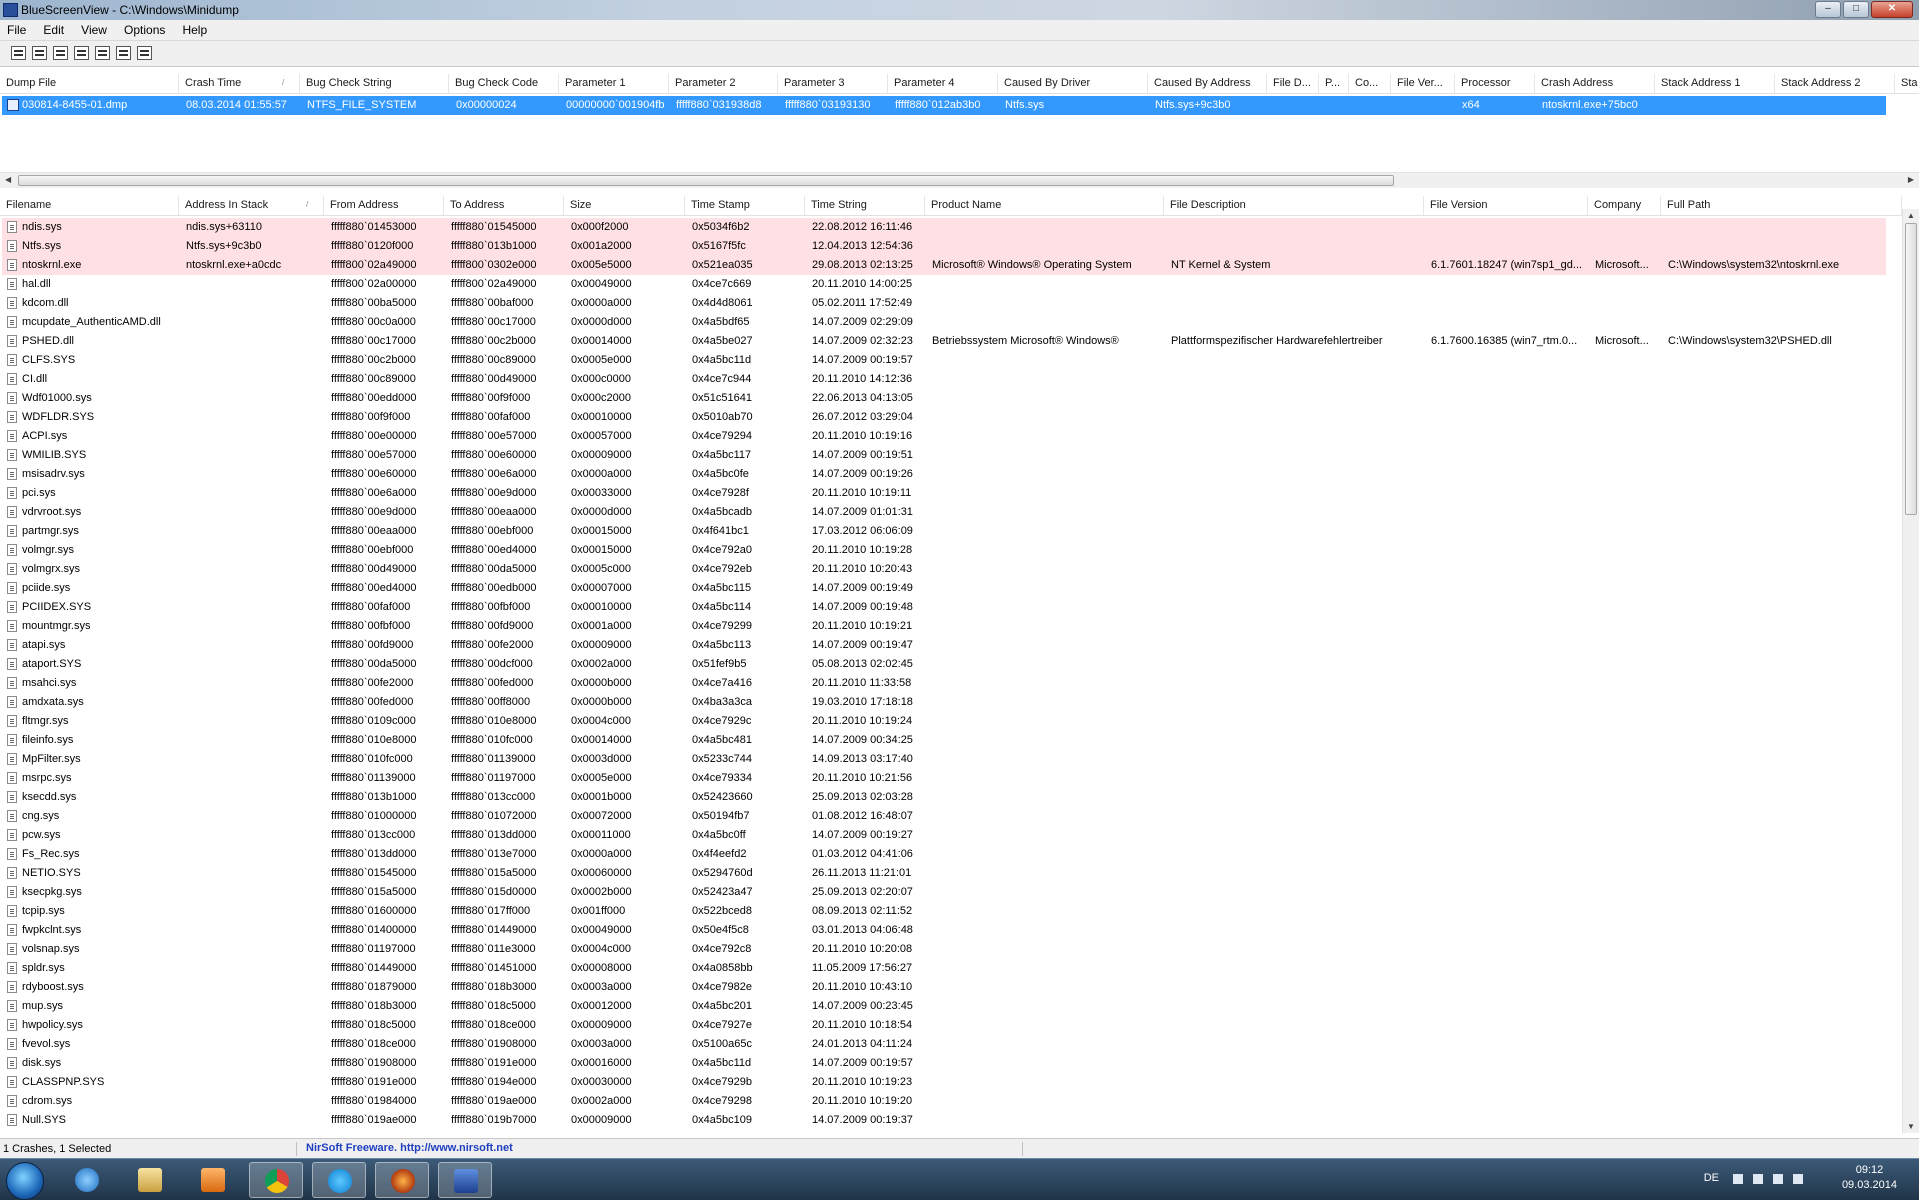 The image size is (1919, 1200). Describe the element at coordinates (150, 1180) in the screenshot. I see `explorer-icon` at that location.